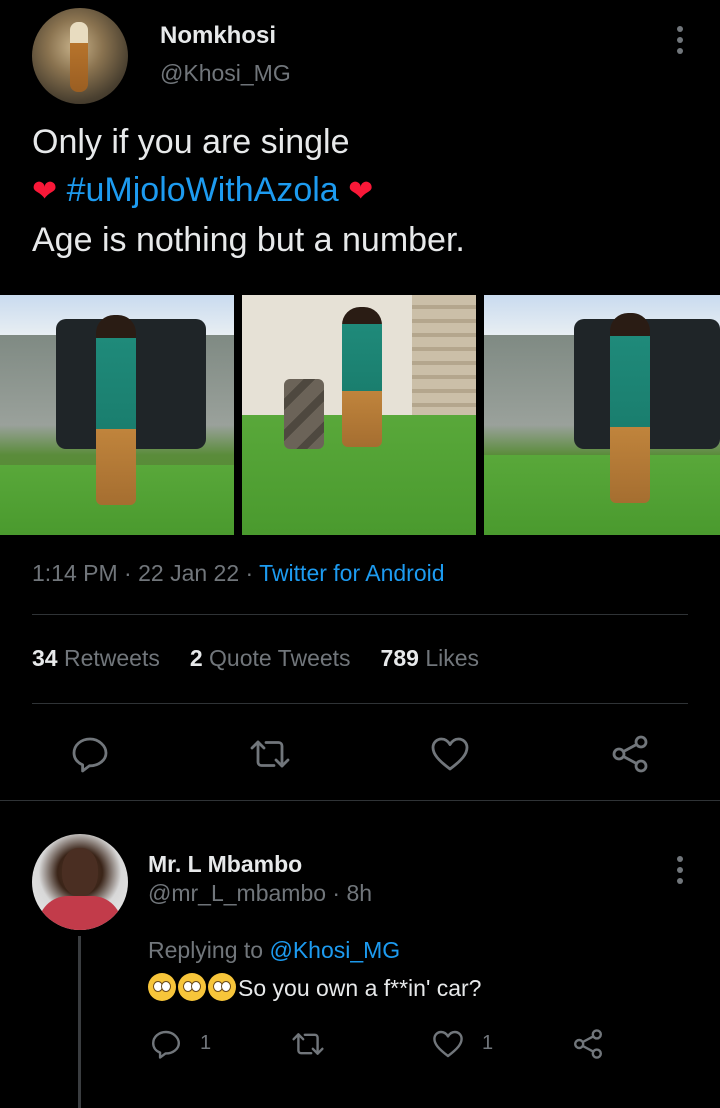  Describe the element at coordinates (225, 73) in the screenshot. I see `author-handle: @Khosi_MG` at that location.